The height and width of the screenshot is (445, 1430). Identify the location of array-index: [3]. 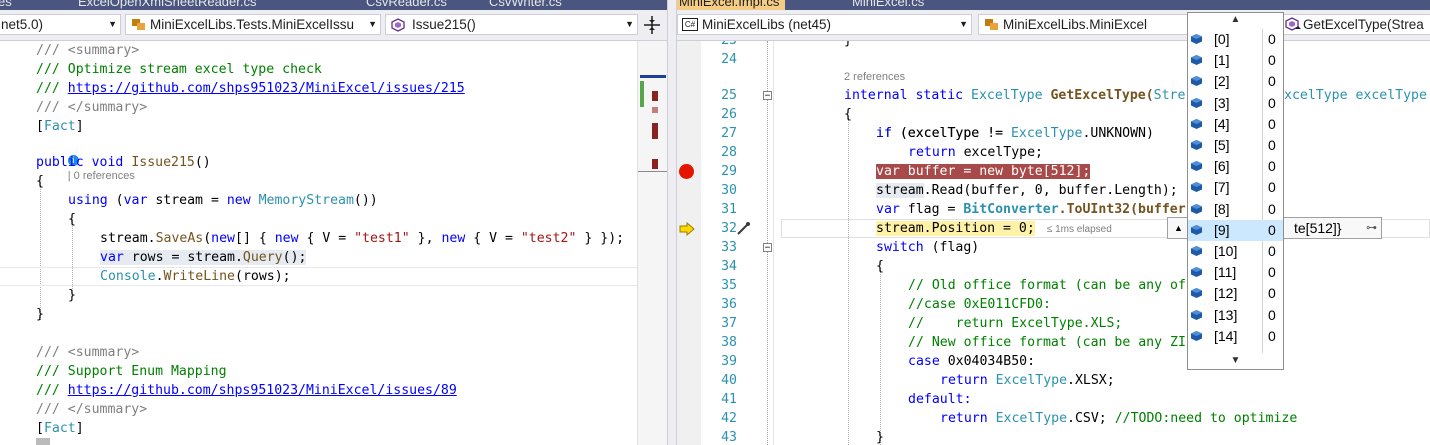
(1222, 102).